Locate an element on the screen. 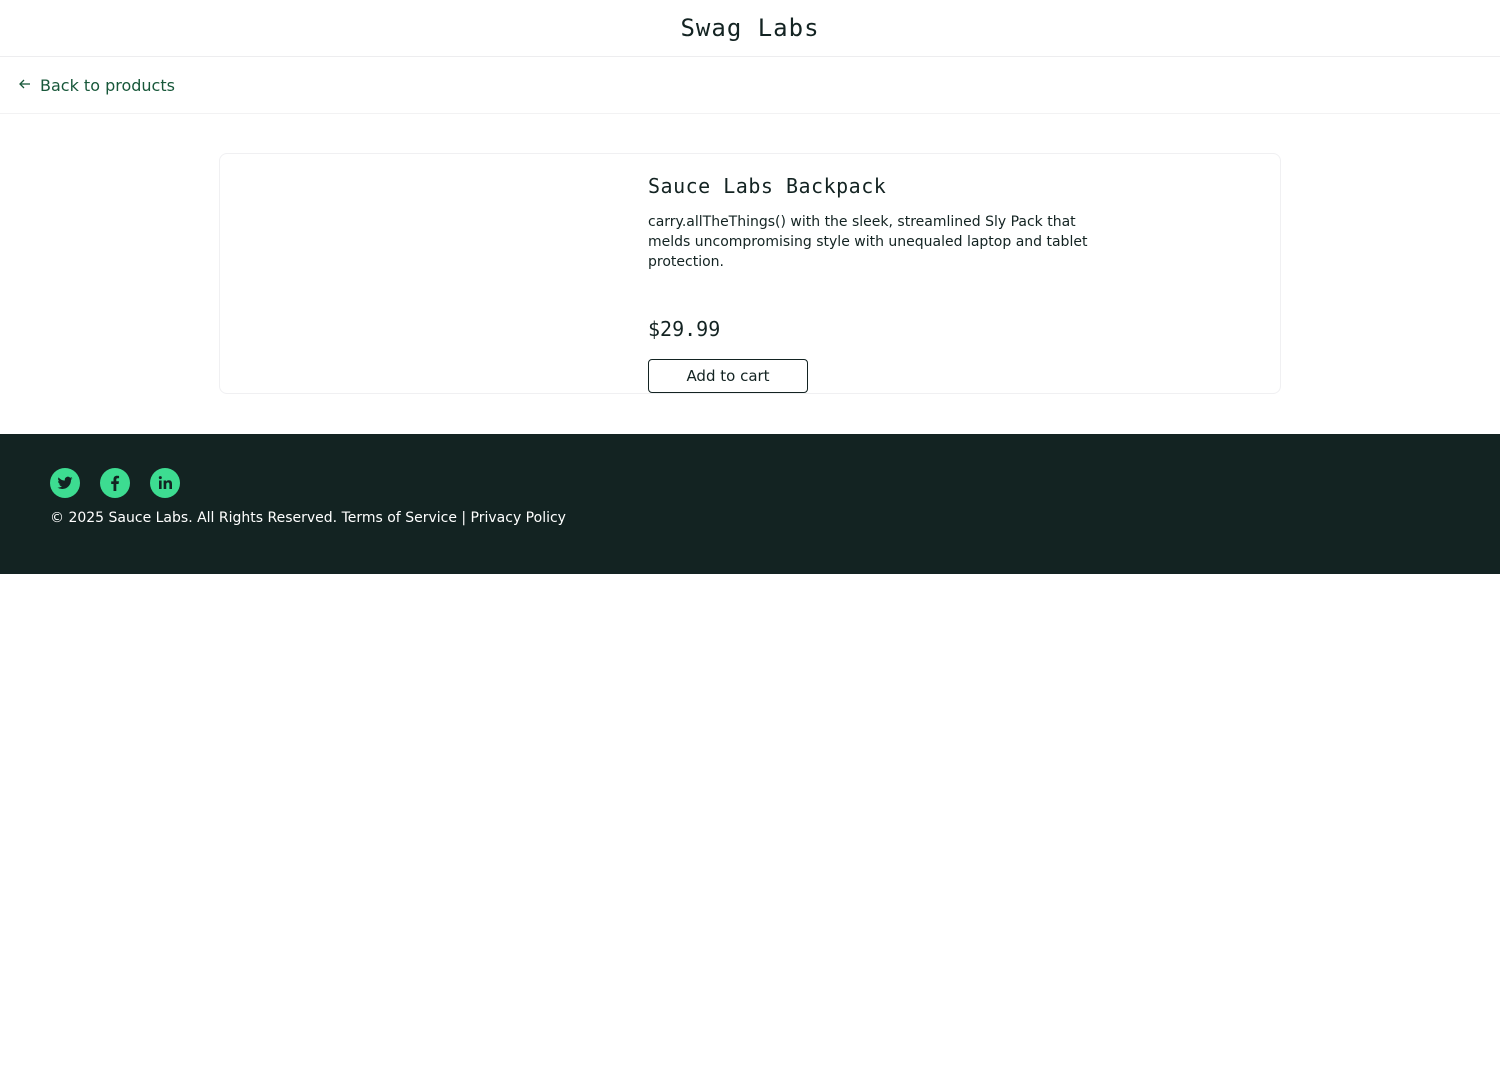 This screenshot has width=1500, height=1080. product-name: Sauce Labs Backpack is located at coordinates (767, 186).